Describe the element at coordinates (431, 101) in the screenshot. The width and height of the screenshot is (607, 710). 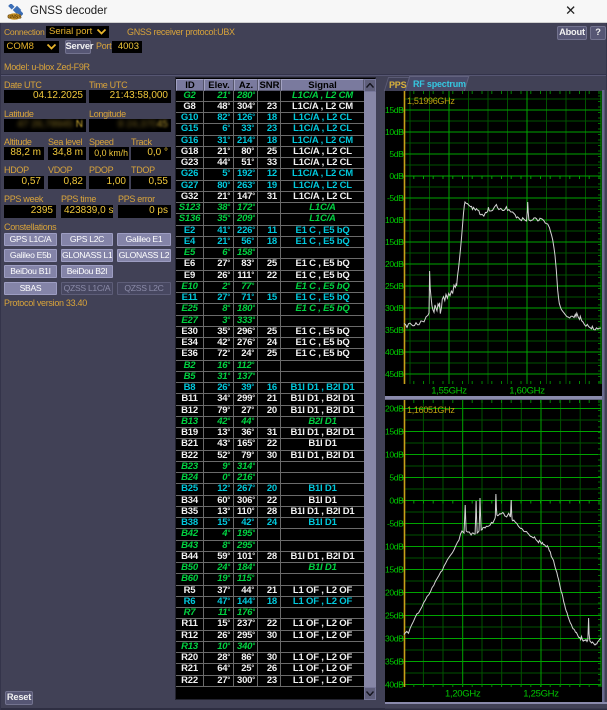
I see `svg-text: 1,51996GHz` at that location.